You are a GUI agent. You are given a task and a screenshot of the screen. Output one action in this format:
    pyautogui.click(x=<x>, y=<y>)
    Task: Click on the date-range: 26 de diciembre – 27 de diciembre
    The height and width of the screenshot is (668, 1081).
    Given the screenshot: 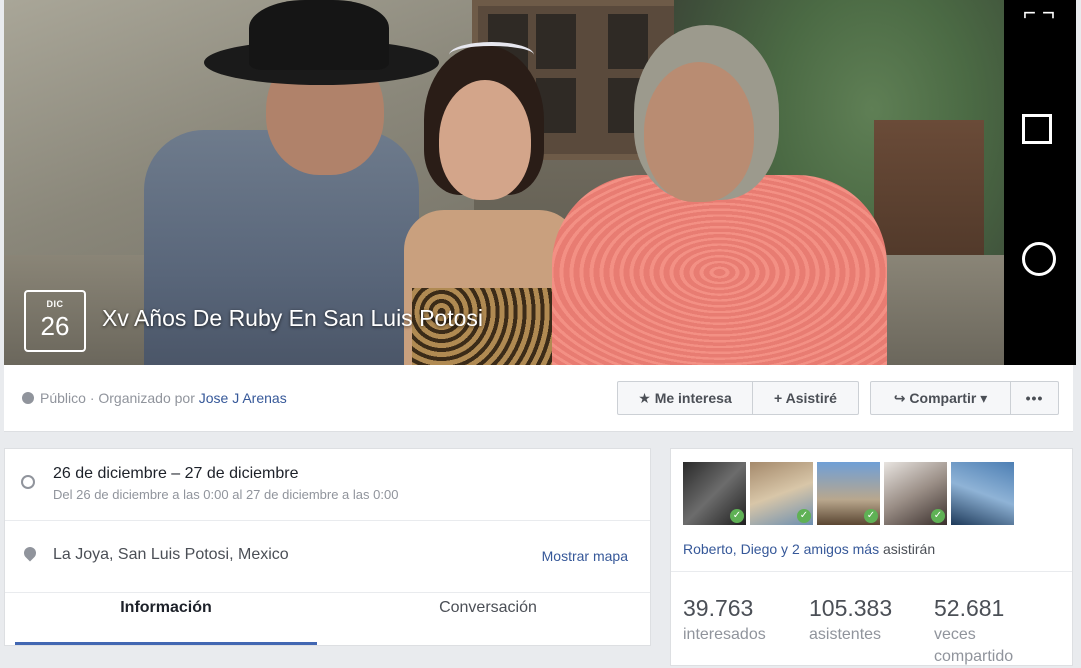 What is the action you would take?
    pyautogui.click(x=176, y=473)
    